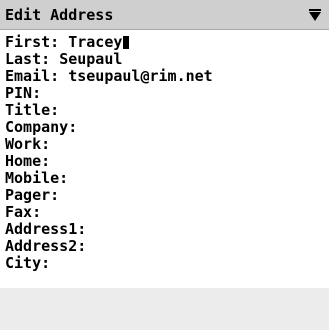 This screenshot has height=330, width=329. What do you see at coordinates (165, 110) in the screenshot?
I see `field-title: Title:` at bounding box center [165, 110].